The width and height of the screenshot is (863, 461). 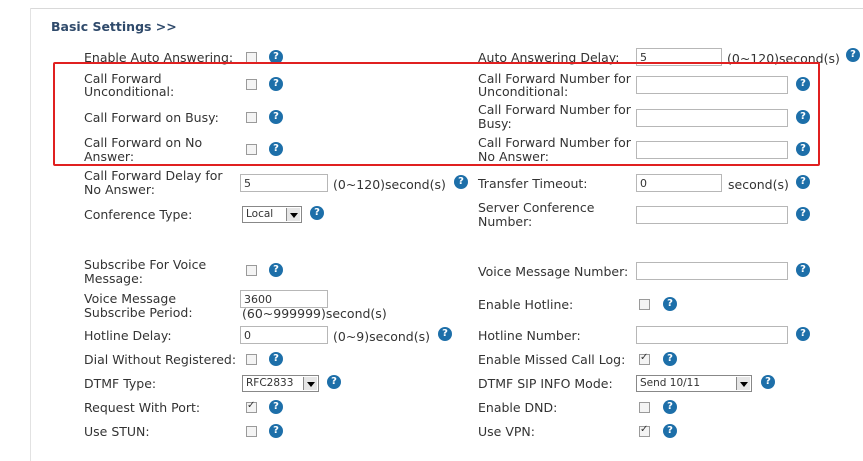 What do you see at coordinates (113, 278) in the screenshot?
I see `subscribe-voice-label-line2: Message:` at bounding box center [113, 278].